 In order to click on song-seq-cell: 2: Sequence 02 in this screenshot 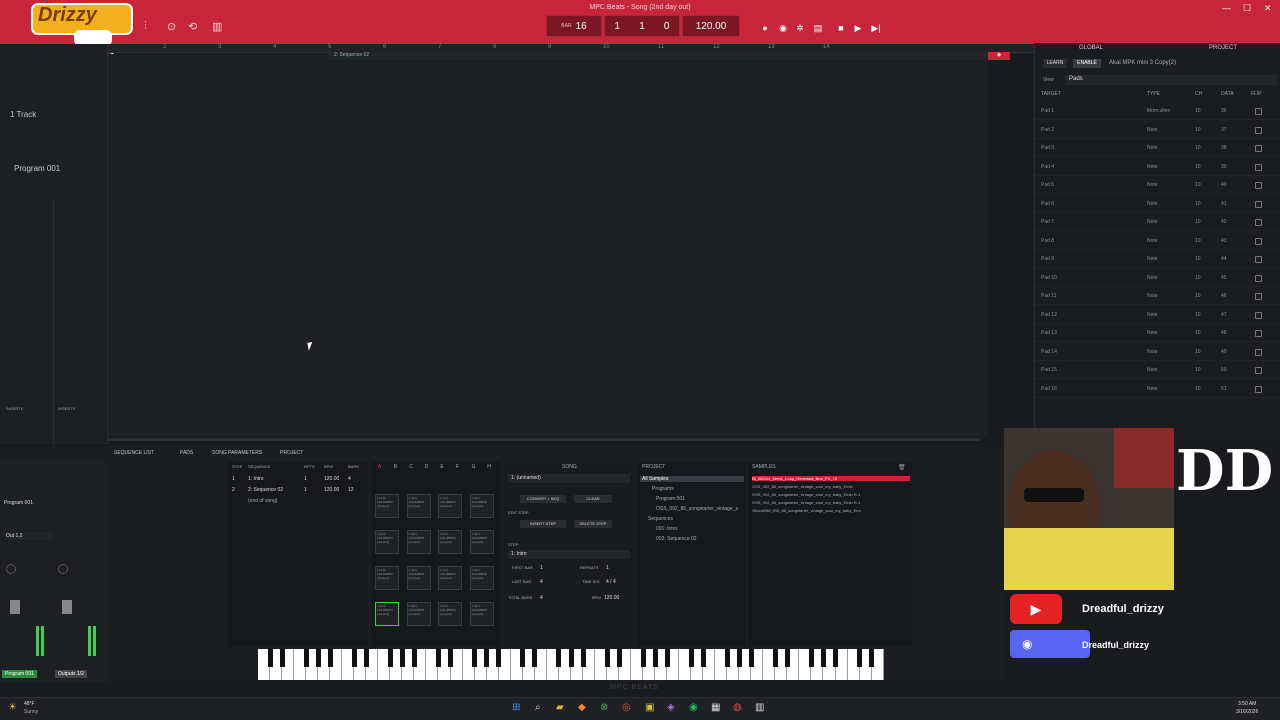, I will do `click(265, 490)`.